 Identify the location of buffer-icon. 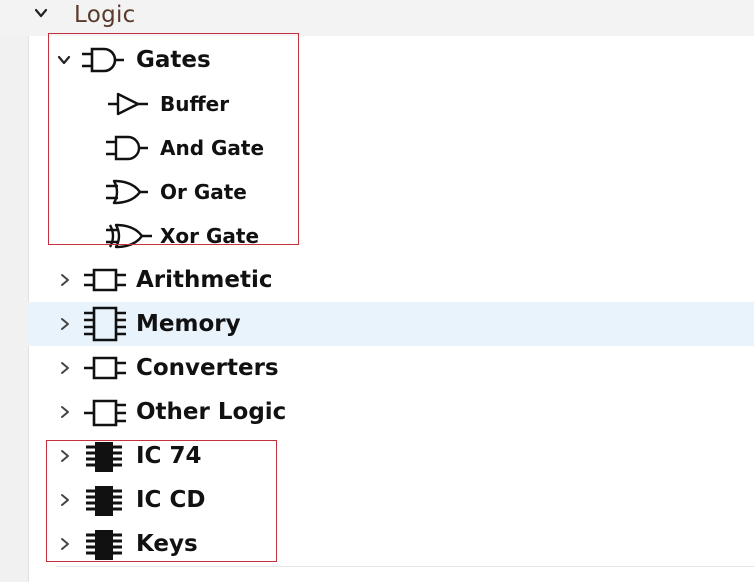
(128, 104).